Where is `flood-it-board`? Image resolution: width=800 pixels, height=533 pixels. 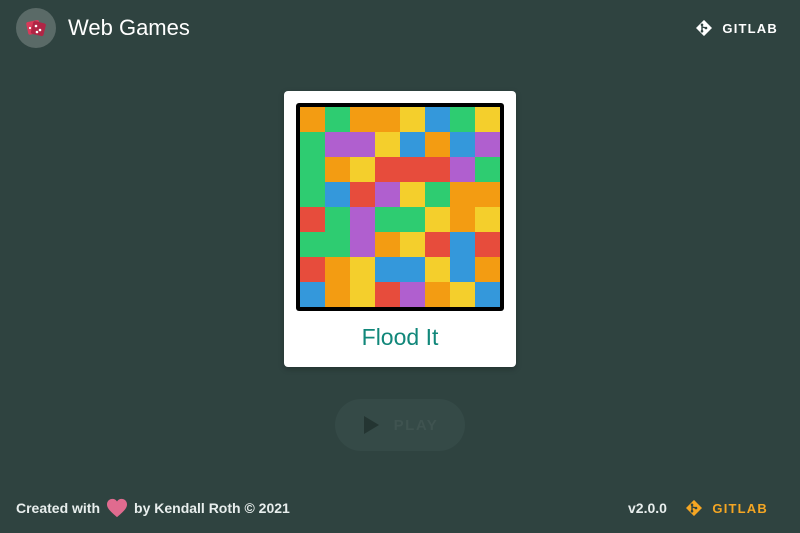
flood-it-board is located at coordinates (400, 207).